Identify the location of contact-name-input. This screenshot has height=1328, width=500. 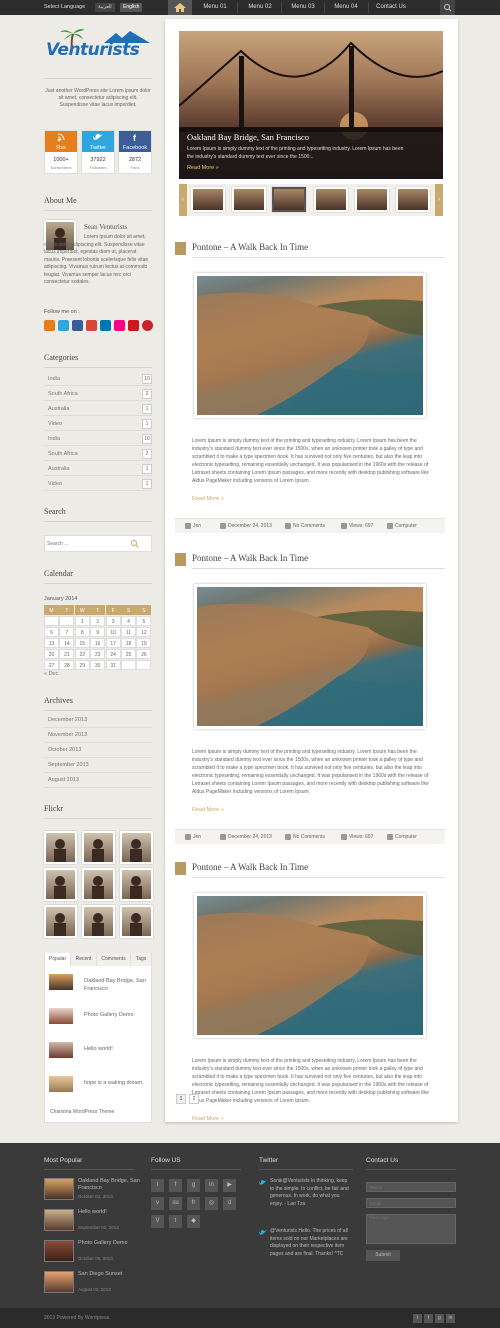
(411, 1187).